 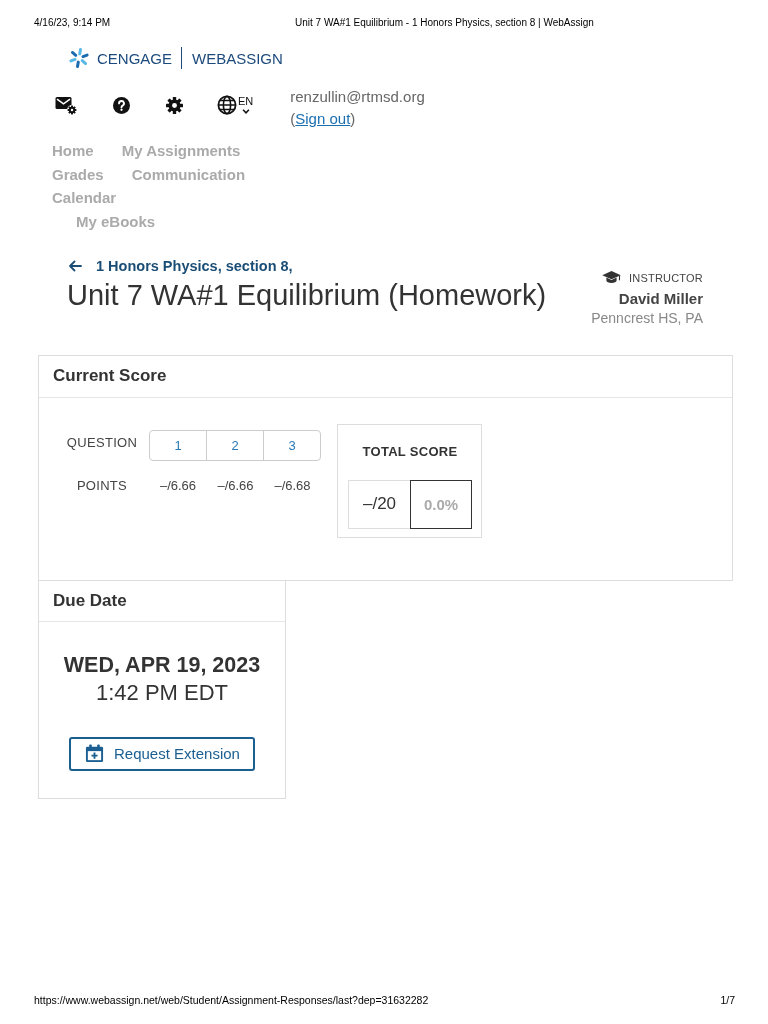 What do you see at coordinates (612, 278) in the screenshot?
I see `graduation-cap-icon` at bounding box center [612, 278].